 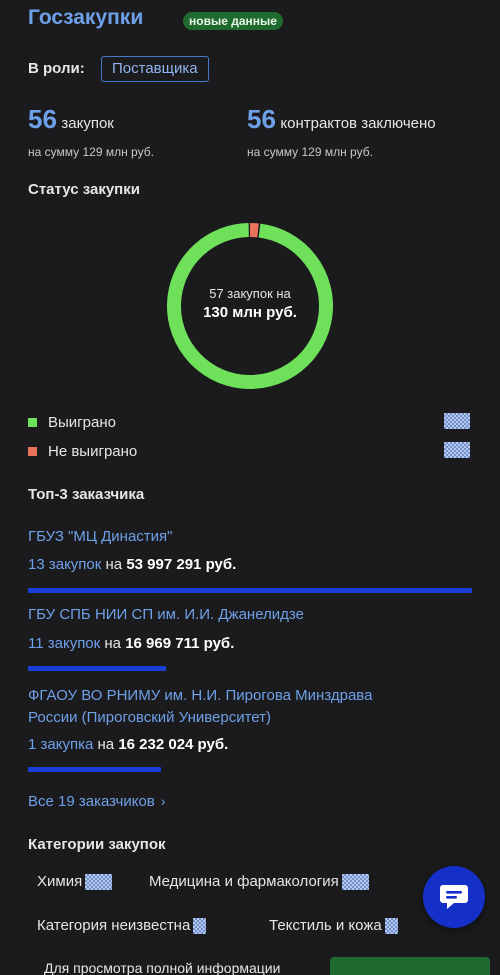 I want to click on stat-contracts-number: 56, so click(x=261, y=119).